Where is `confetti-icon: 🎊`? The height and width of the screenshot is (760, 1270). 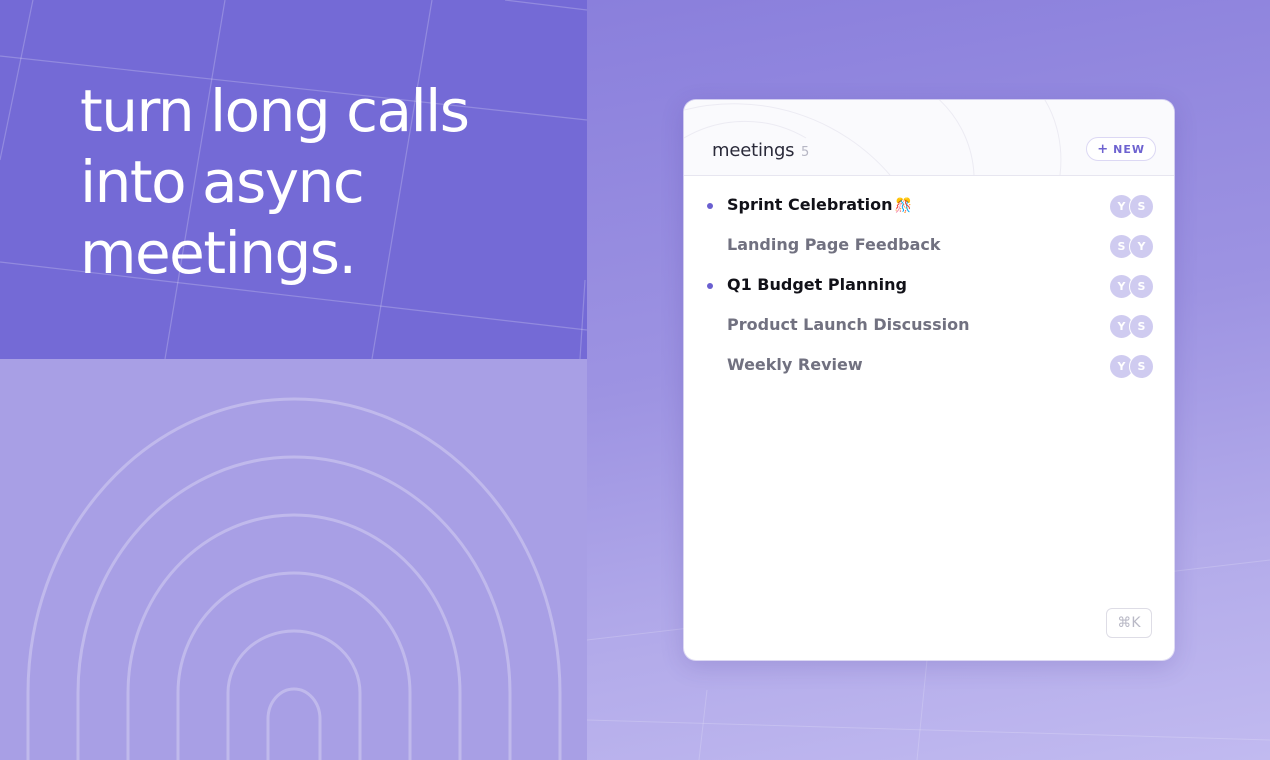
confetti-icon: 🎊 is located at coordinates (903, 206).